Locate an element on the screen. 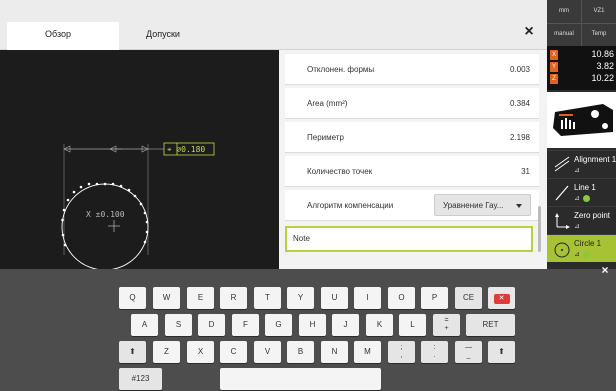  enter-key: RET is located at coordinates (490, 325).